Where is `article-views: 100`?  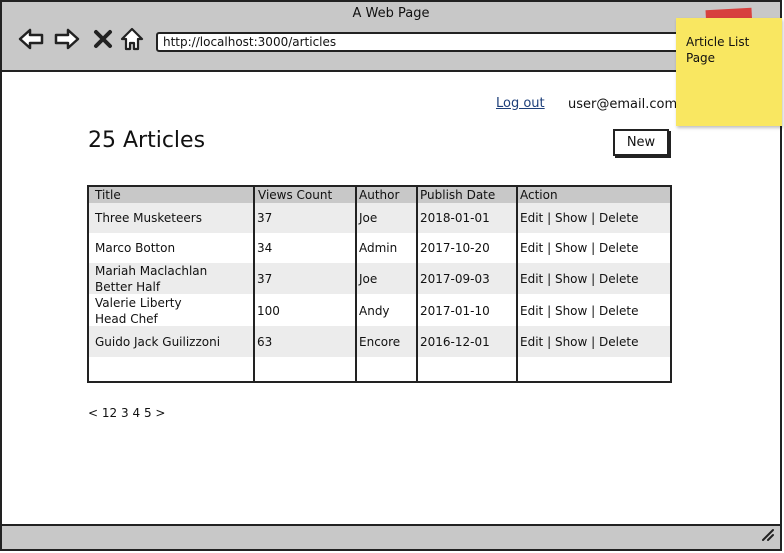
article-views: 100 is located at coordinates (268, 311).